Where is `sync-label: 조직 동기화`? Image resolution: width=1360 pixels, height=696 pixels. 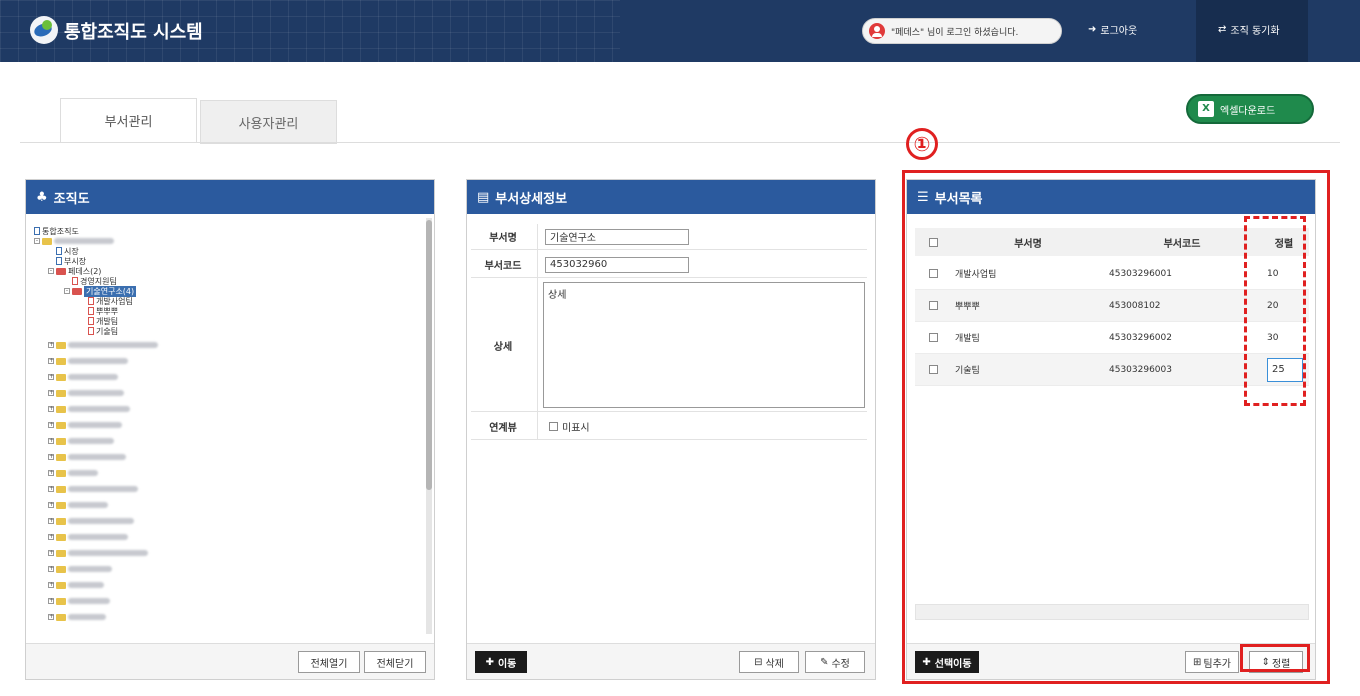
sync-label: 조직 동기화 is located at coordinates (1255, 31).